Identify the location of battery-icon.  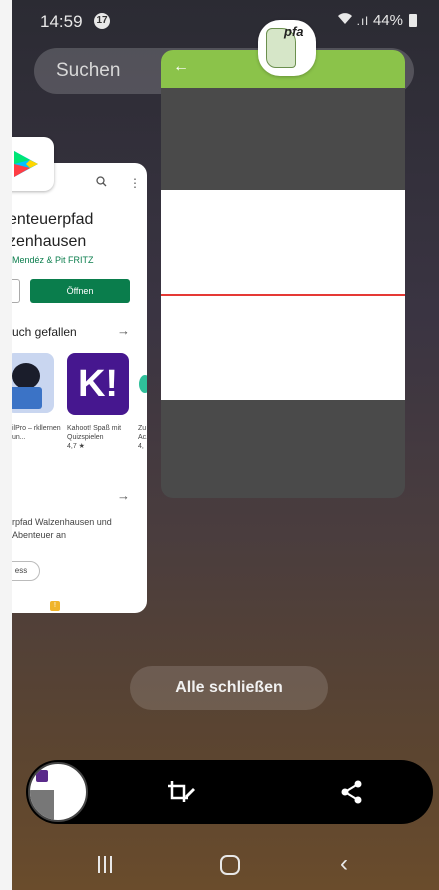
(413, 20).